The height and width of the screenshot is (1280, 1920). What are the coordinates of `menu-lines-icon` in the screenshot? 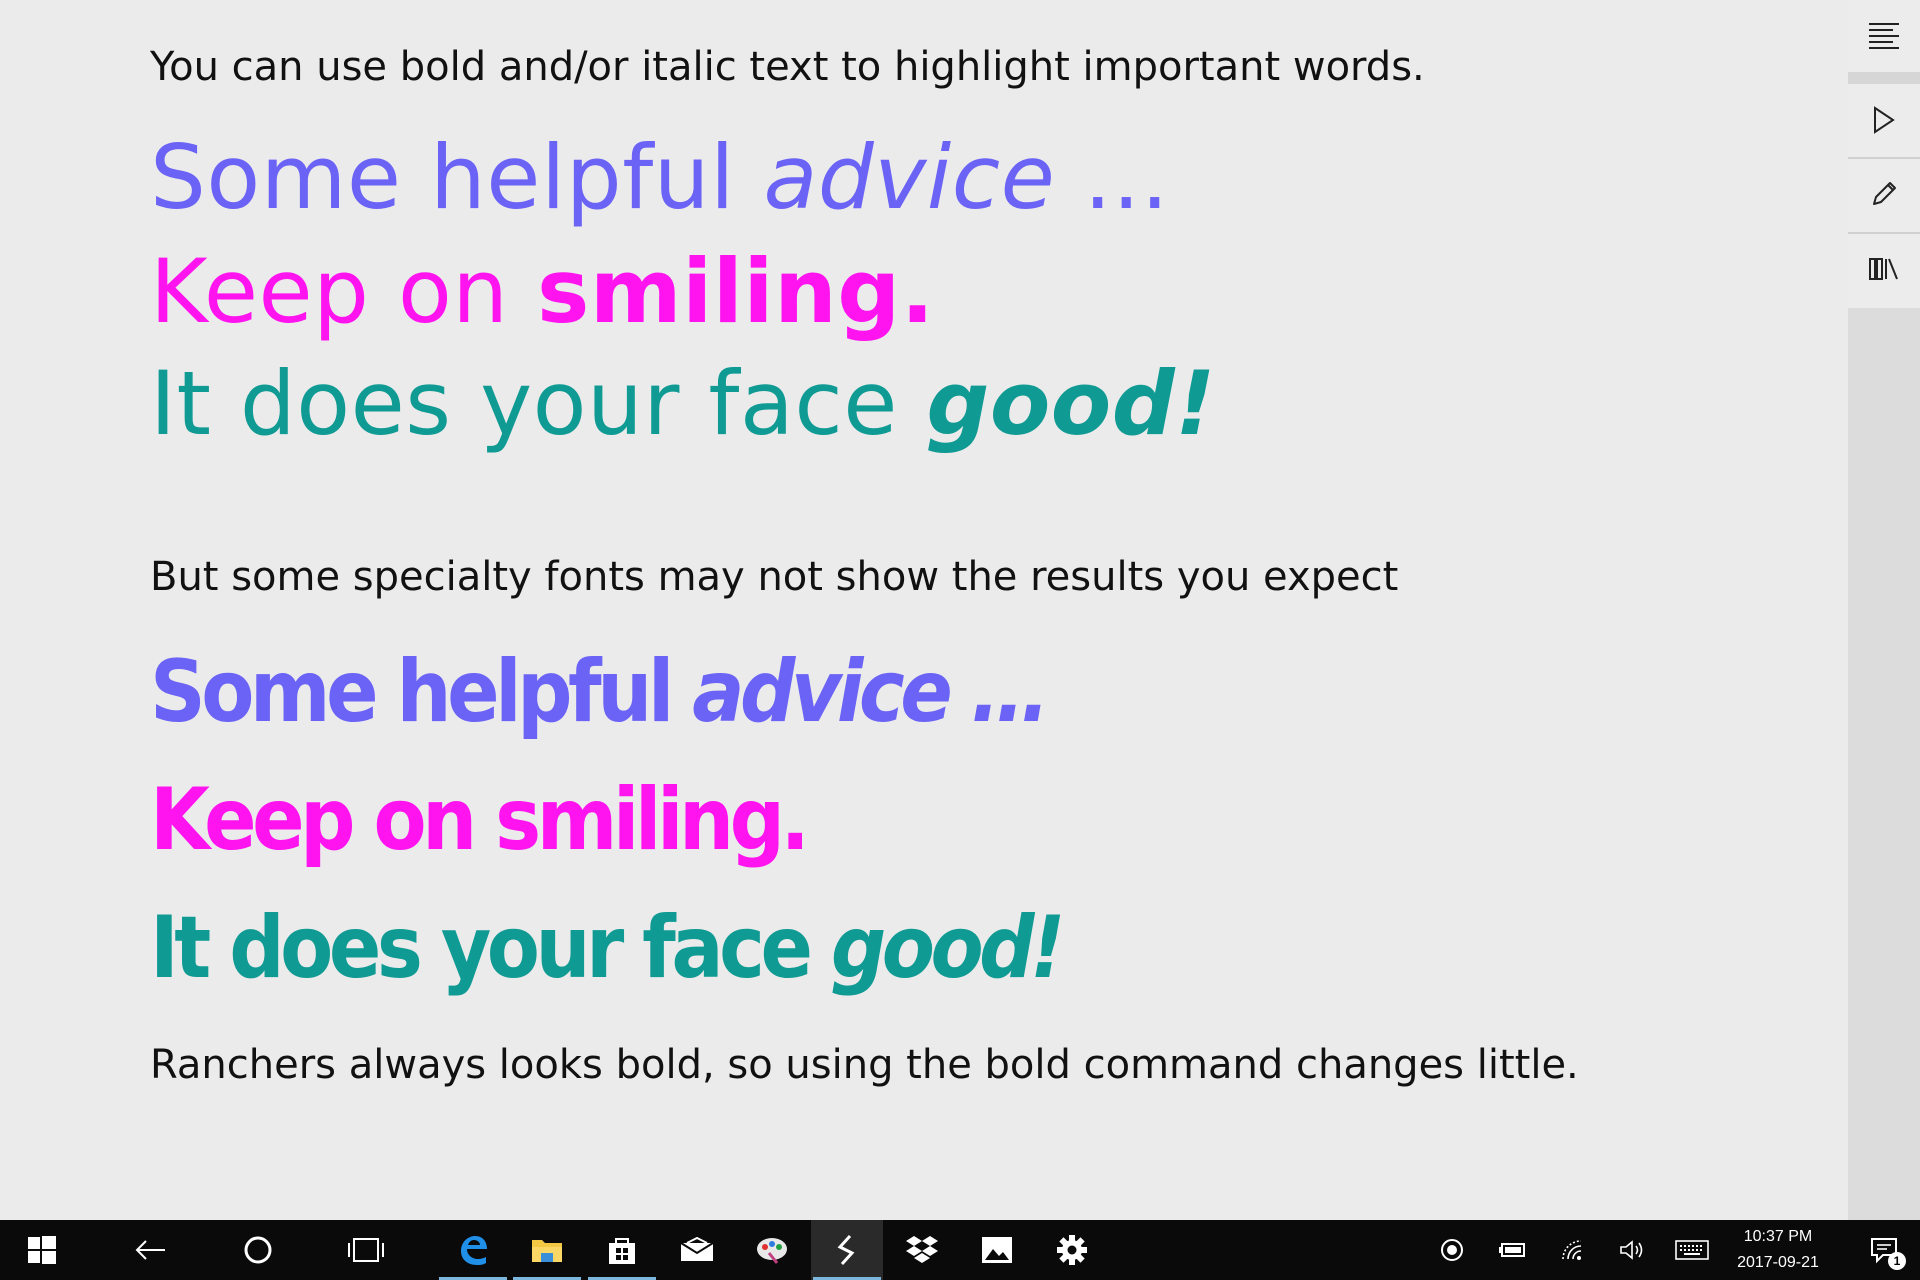 It's located at (1884, 36).